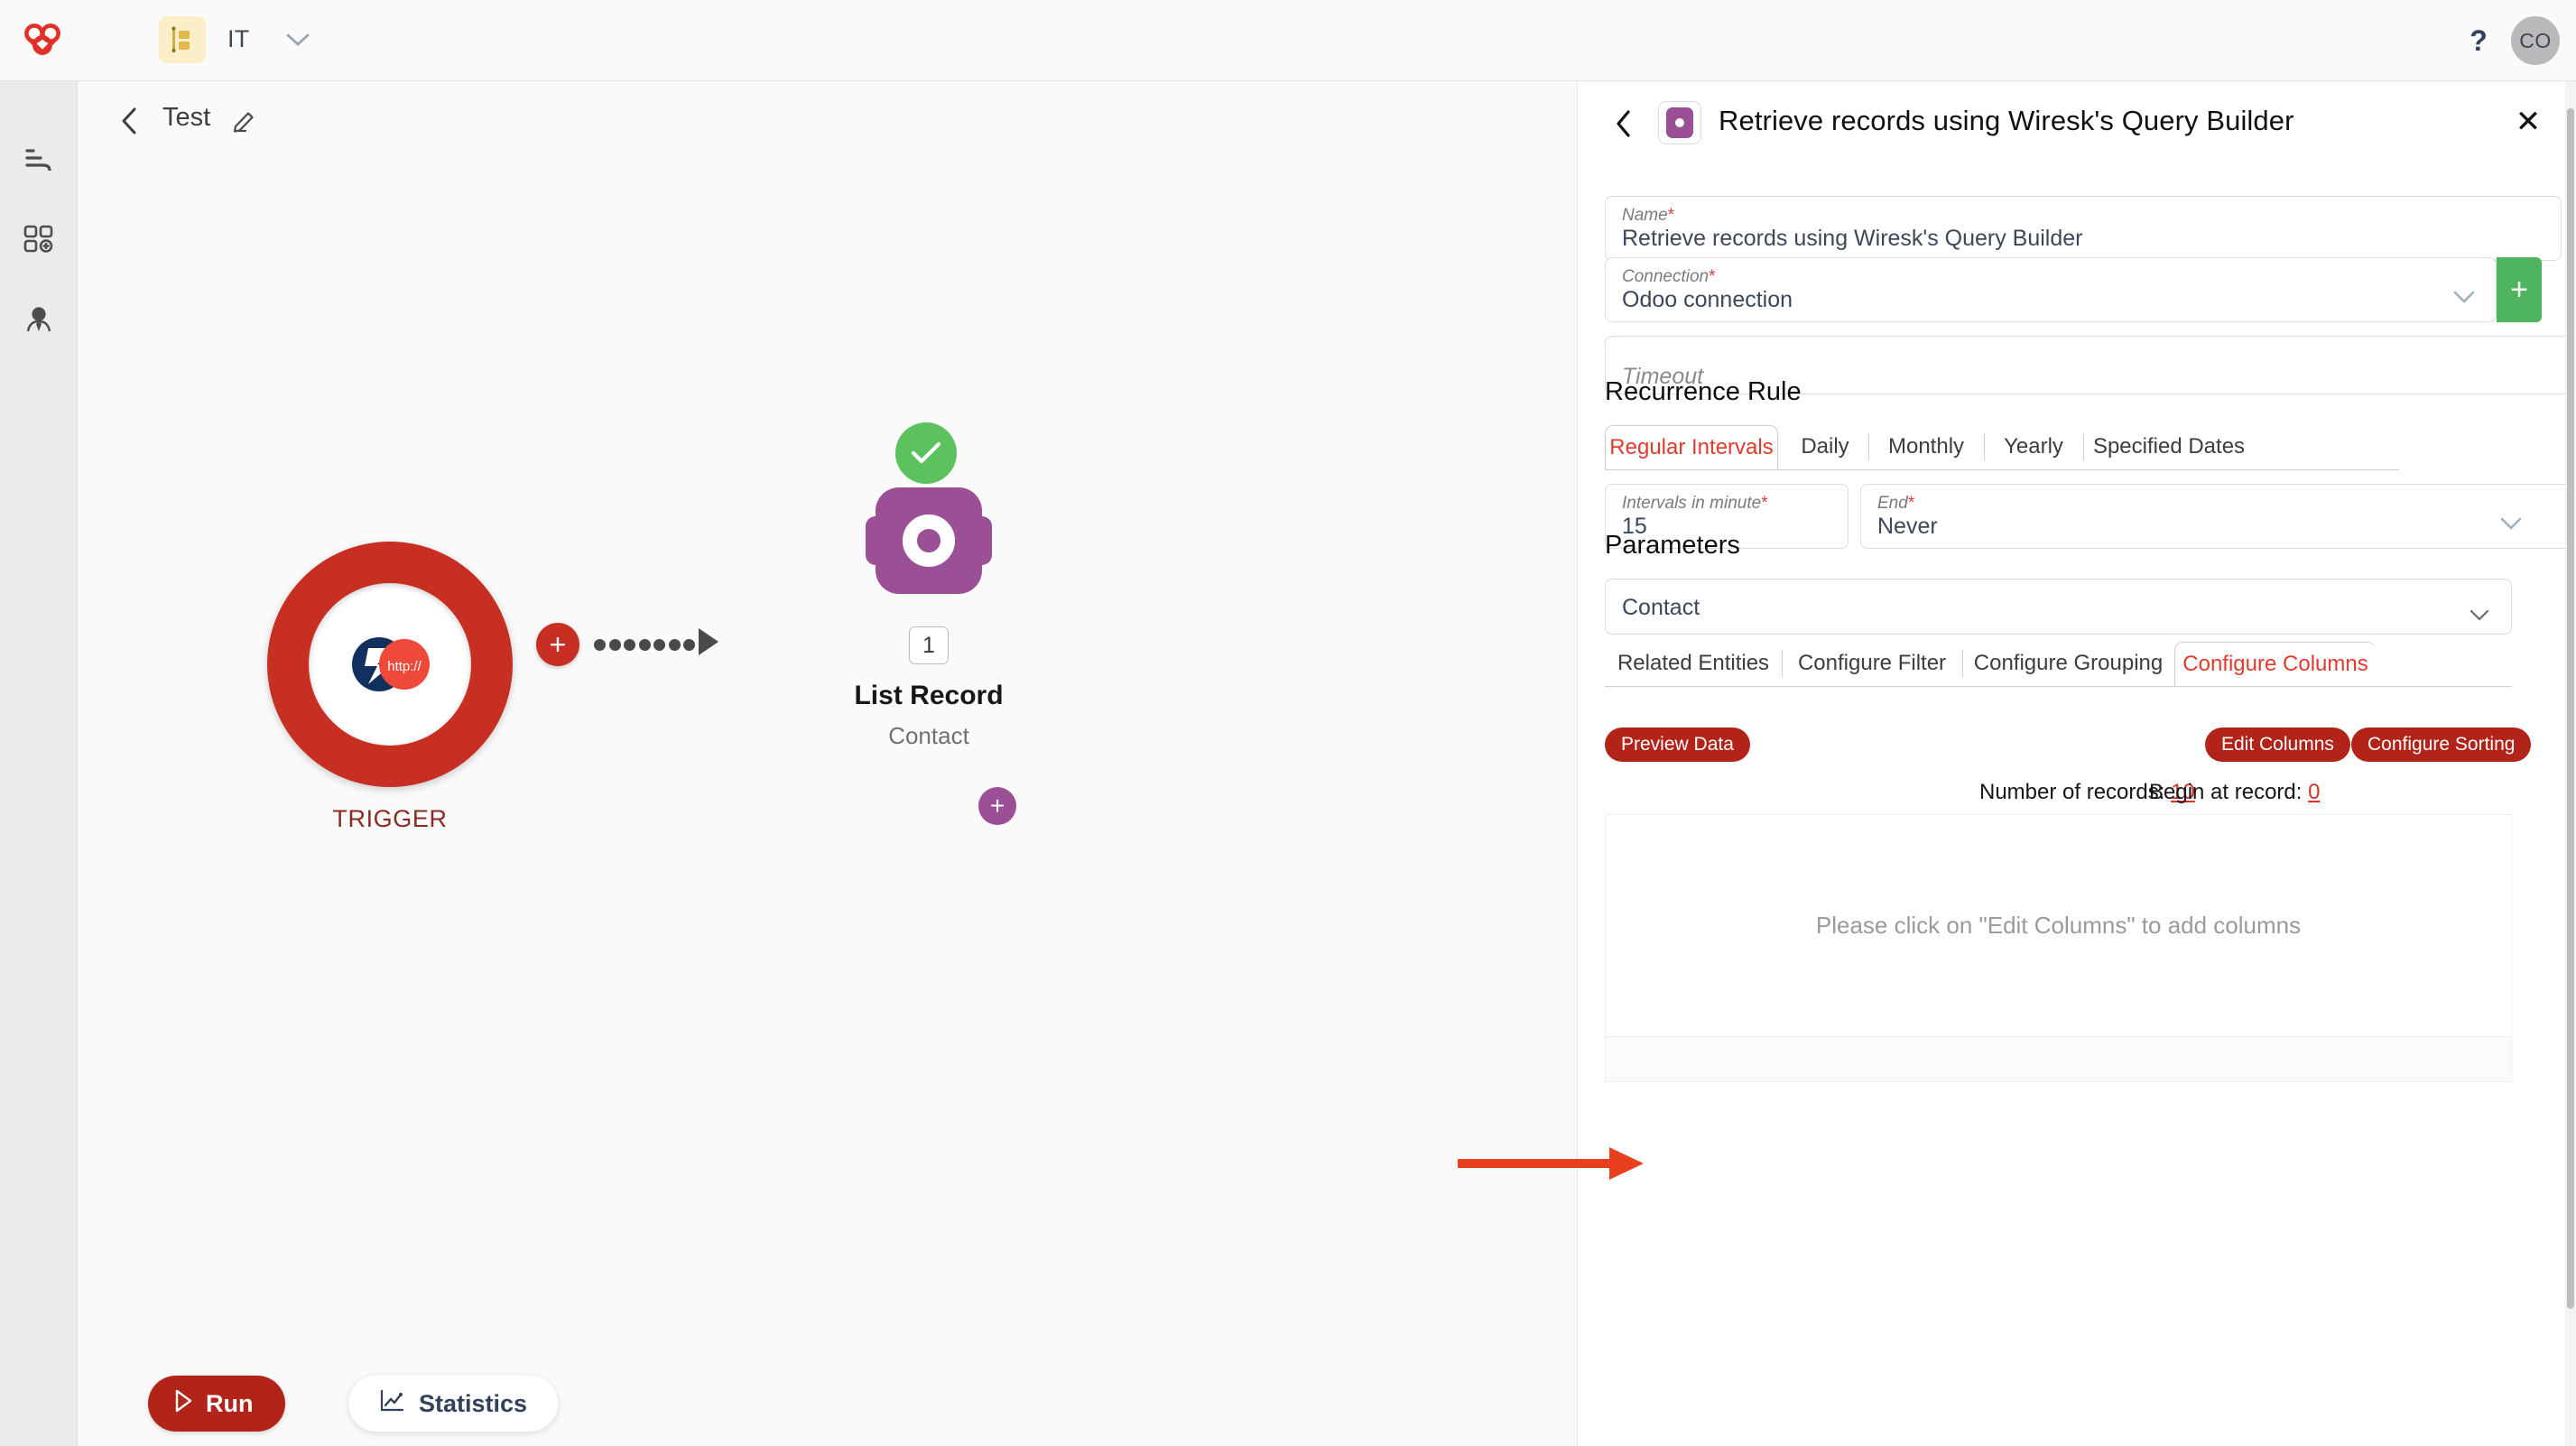 The height and width of the screenshot is (1446, 2576). What do you see at coordinates (473, 1403) in the screenshot?
I see `statistics-button-label: Statistics` at bounding box center [473, 1403].